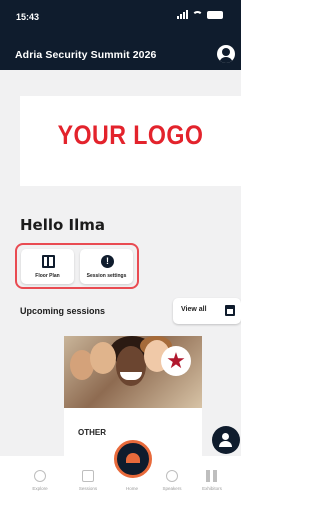  I want to click on floor-plan-label: Floor Plan, so click(47, 276).